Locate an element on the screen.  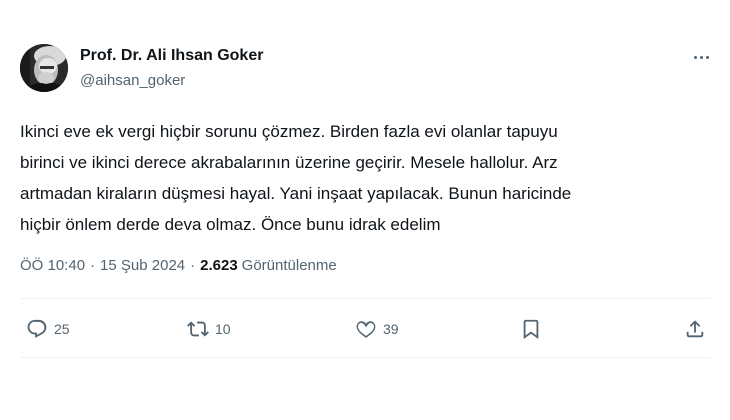
retweet-icon is located at coordinates (198, 329).